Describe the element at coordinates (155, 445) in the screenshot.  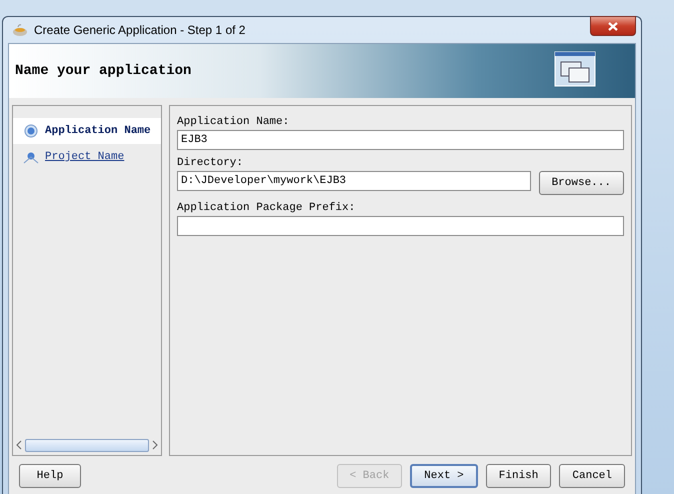
I see `scroll-right-icon` at that location.